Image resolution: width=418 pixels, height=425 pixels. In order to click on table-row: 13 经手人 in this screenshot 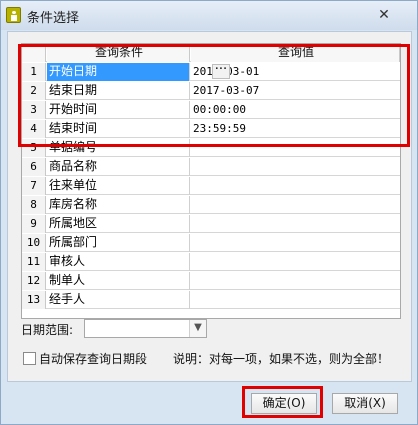, I will do `click(211, 300)`.